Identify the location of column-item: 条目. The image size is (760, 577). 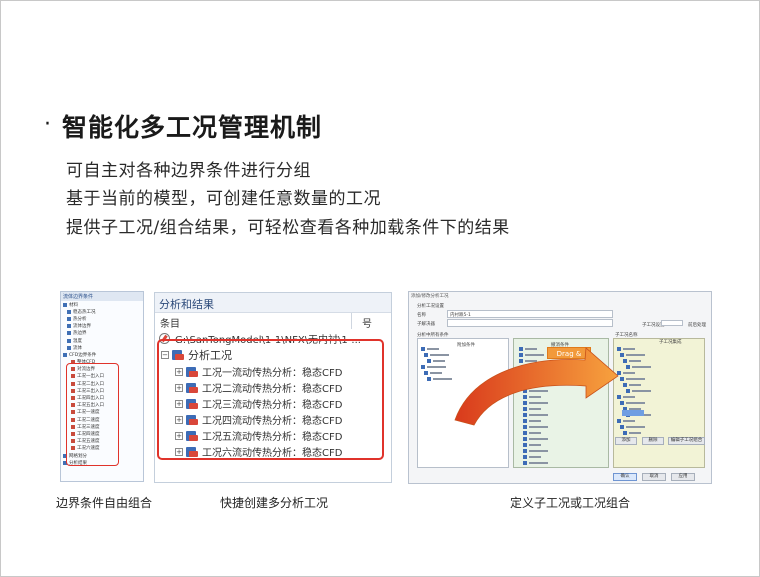
(170, 324).